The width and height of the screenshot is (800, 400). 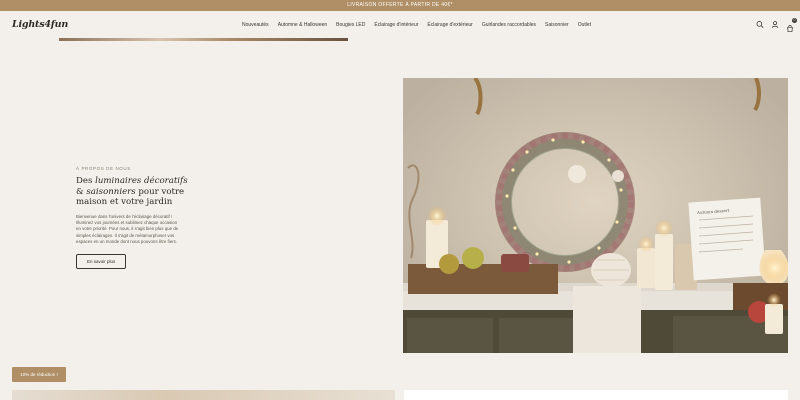 What do you see at coordinates (396, 25) in the screenshot?
I see `nav-item-eclairage-interieur: Éclairage d'intérieur` at bounding box center [396, 25].